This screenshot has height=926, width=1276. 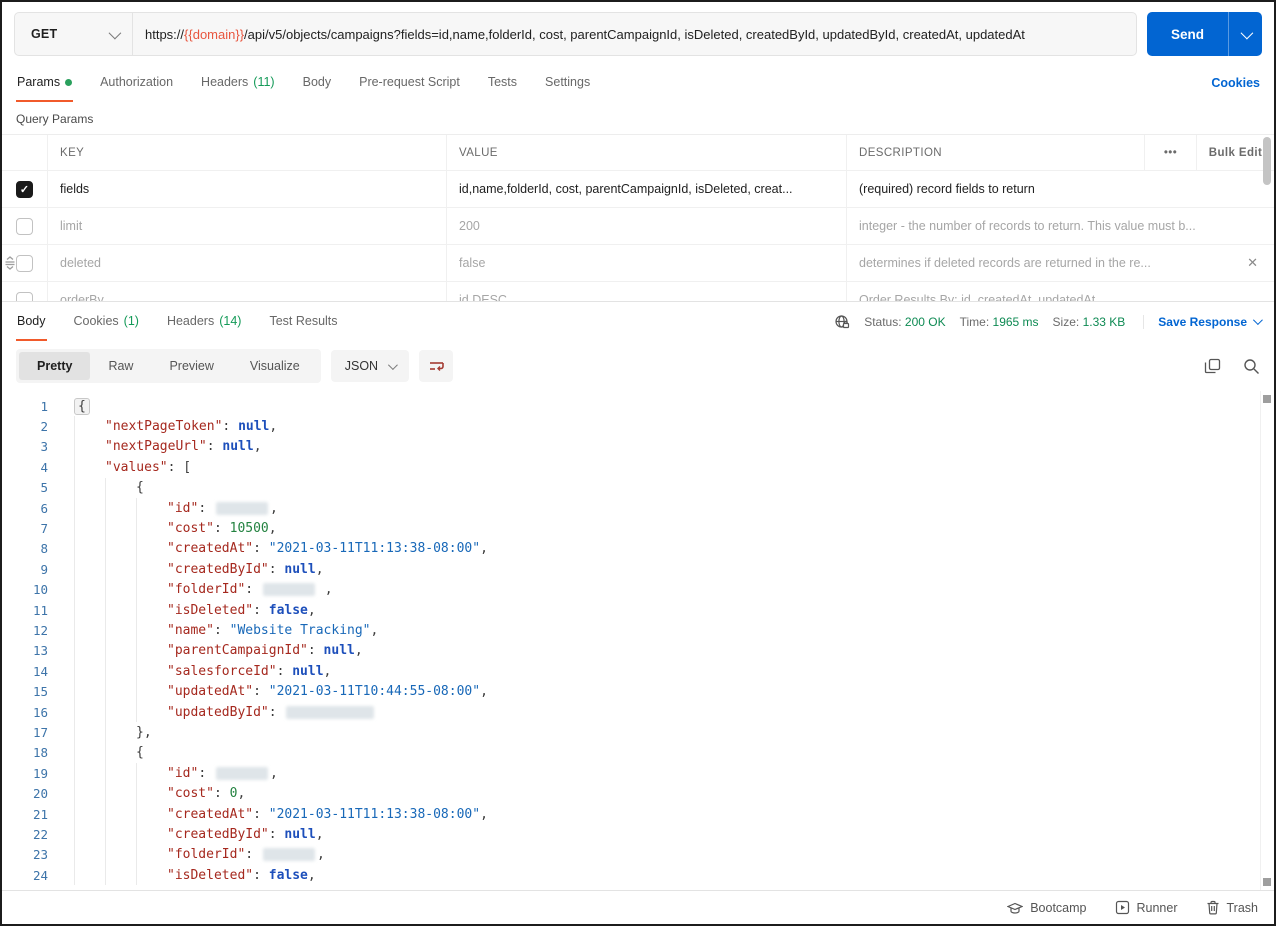 What do you see at coordinates (842, 322) in the screenshot?
I see `network-globe-icon` at bounding box center [842, 322].